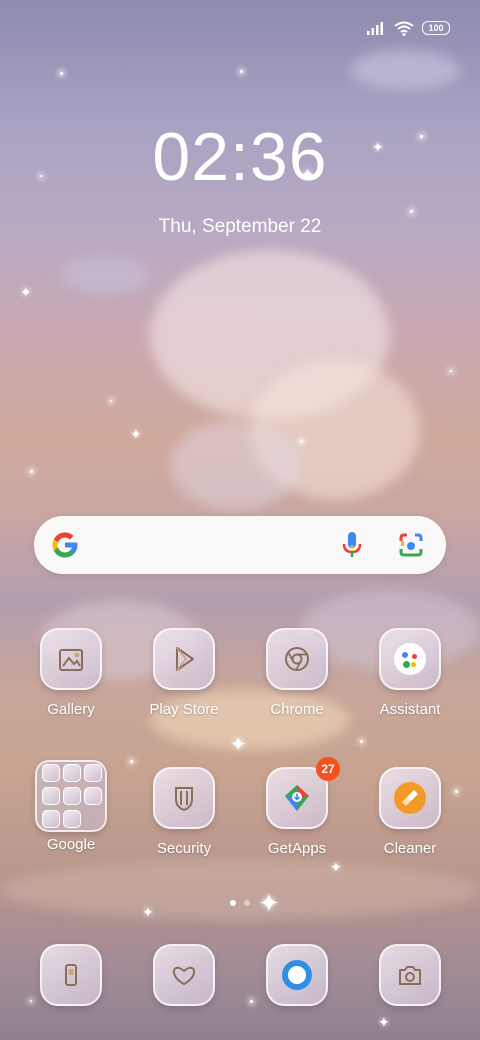  I want to click on app-cleaner: Cleaner, so click(410, 812).